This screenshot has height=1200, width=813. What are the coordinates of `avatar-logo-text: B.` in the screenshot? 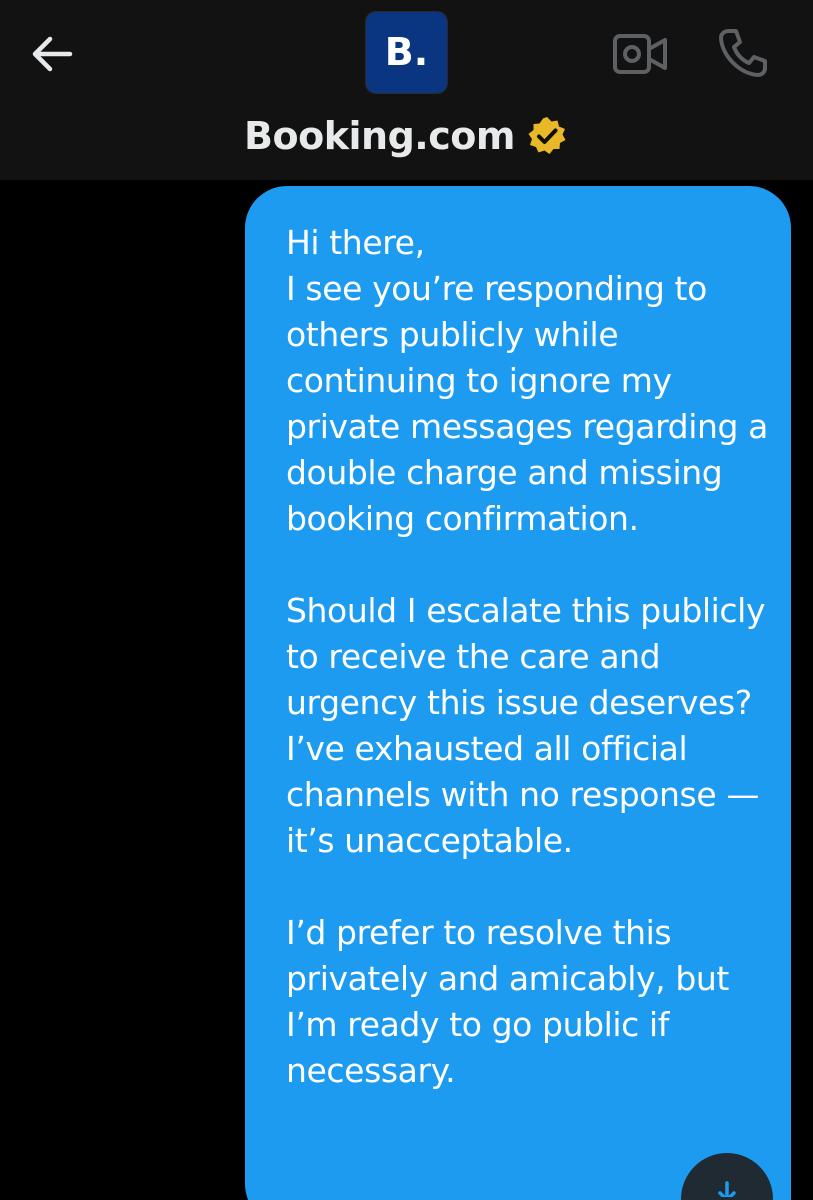 It's located at (406, 51).